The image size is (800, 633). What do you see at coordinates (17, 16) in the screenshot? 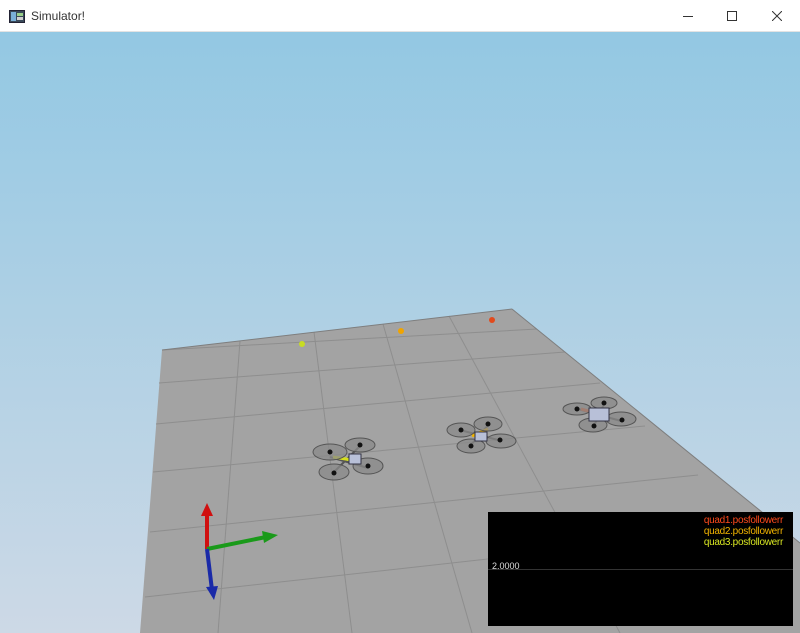
I see `app-icon` at bounding box center [17, 16].